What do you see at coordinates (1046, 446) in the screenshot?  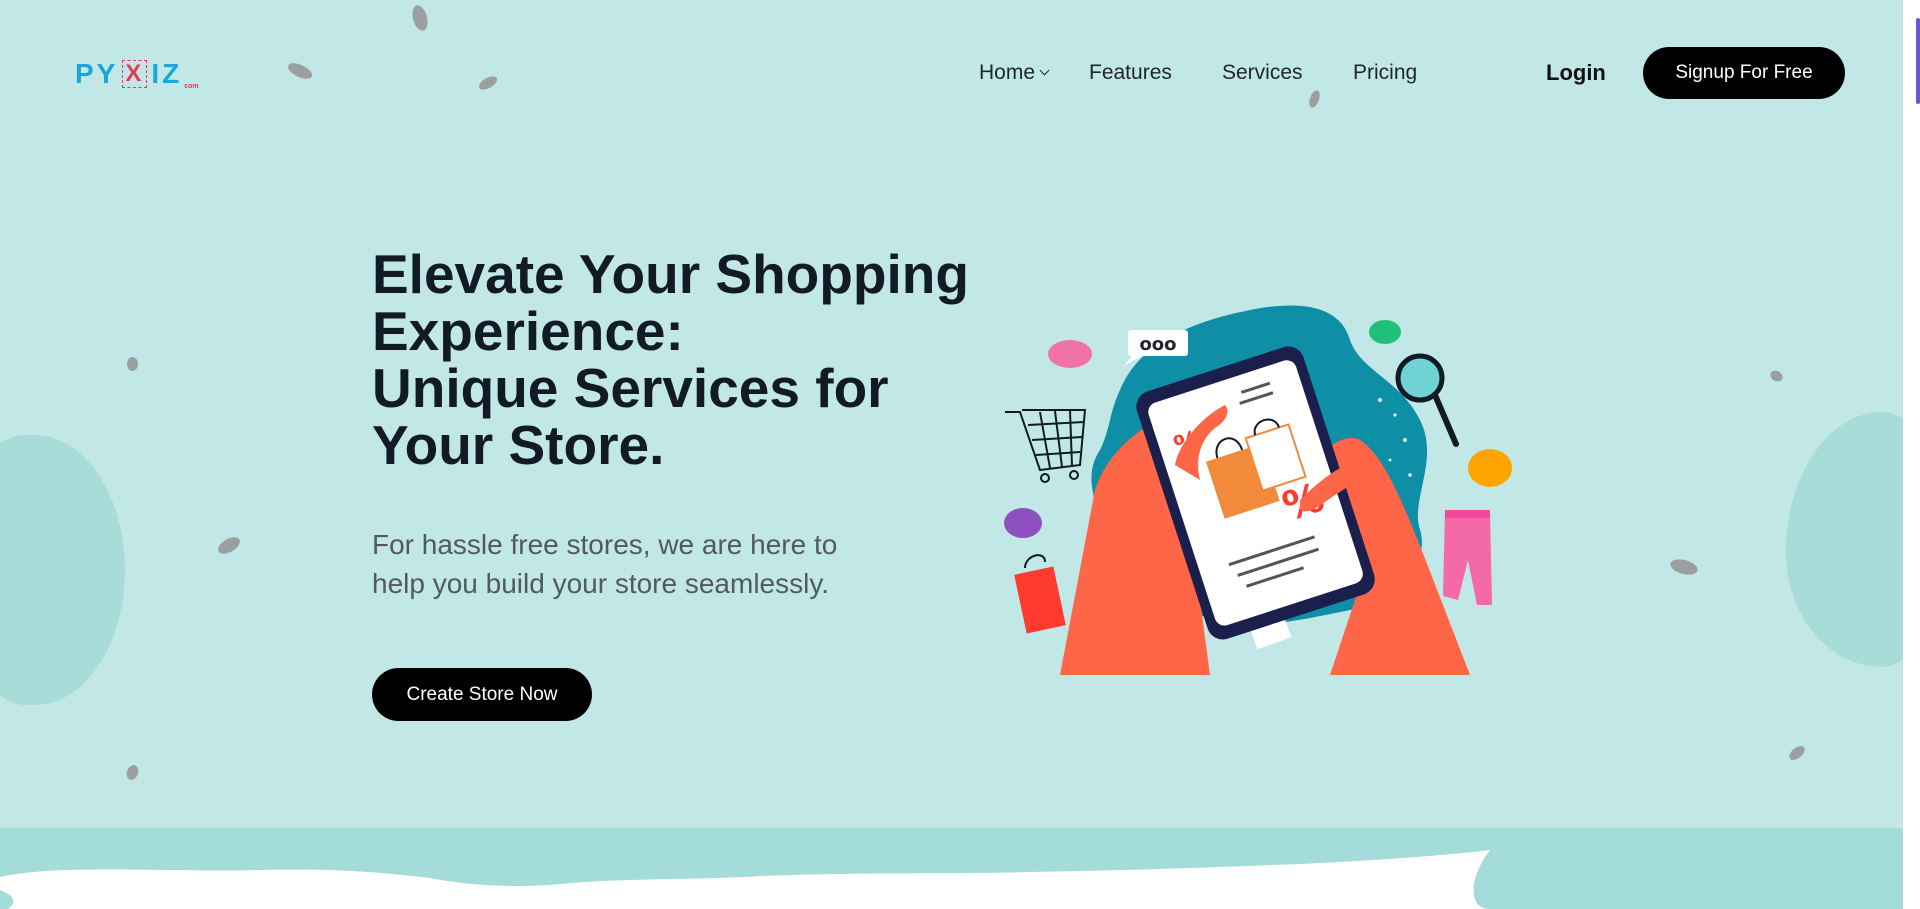 I see `cart-icon` at bounding box center [1046, 446].